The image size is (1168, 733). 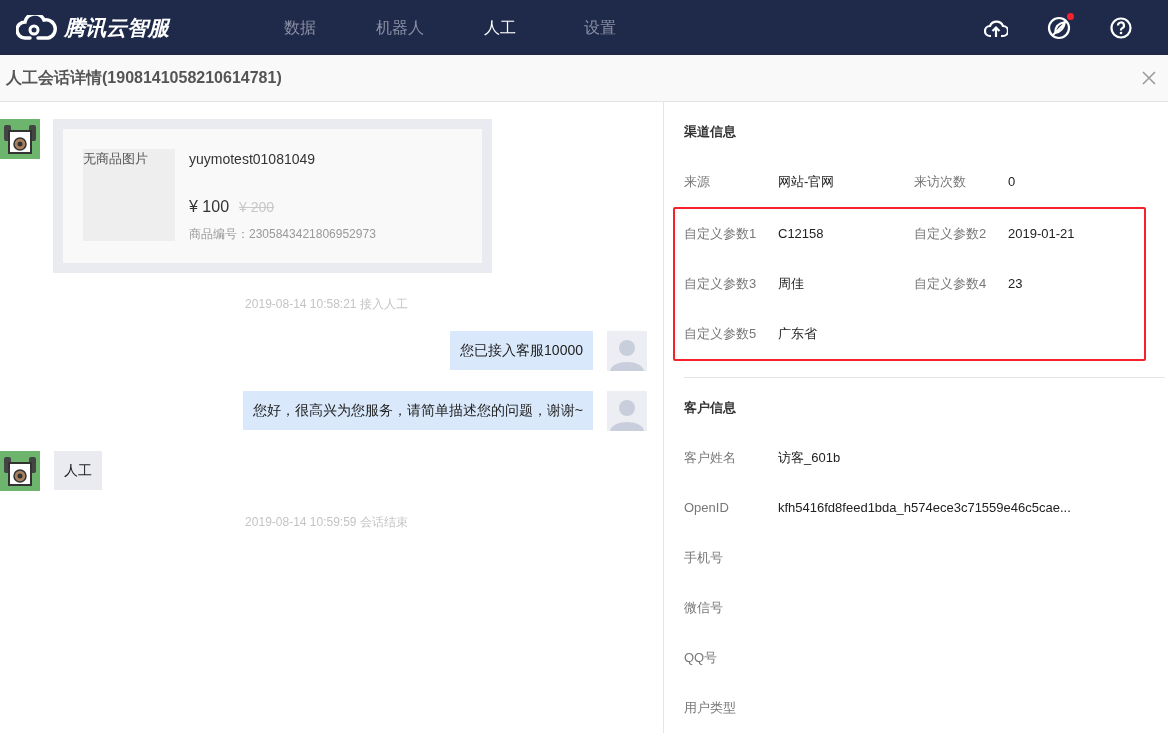 What do you see at coordinates (1149, 78) in the screenshot?
I see `close-icon` at bounding box center [1149, 78].